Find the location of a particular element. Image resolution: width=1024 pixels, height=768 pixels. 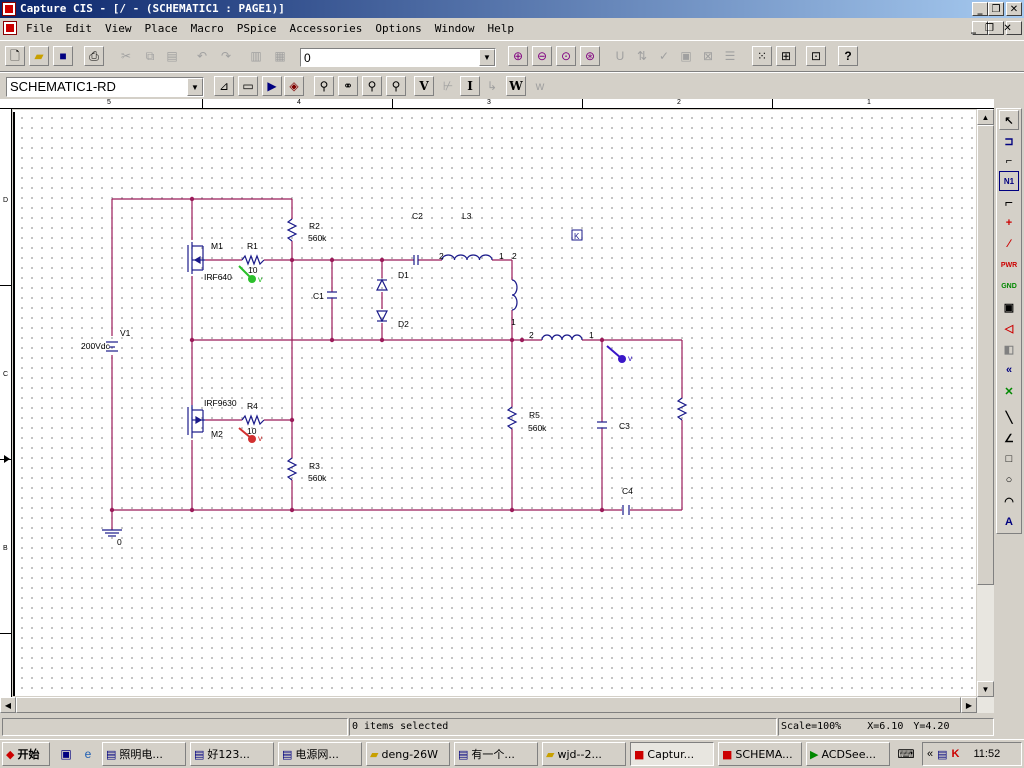

select-arrow-icon: ↖ is located at coordinates (1009, 120).